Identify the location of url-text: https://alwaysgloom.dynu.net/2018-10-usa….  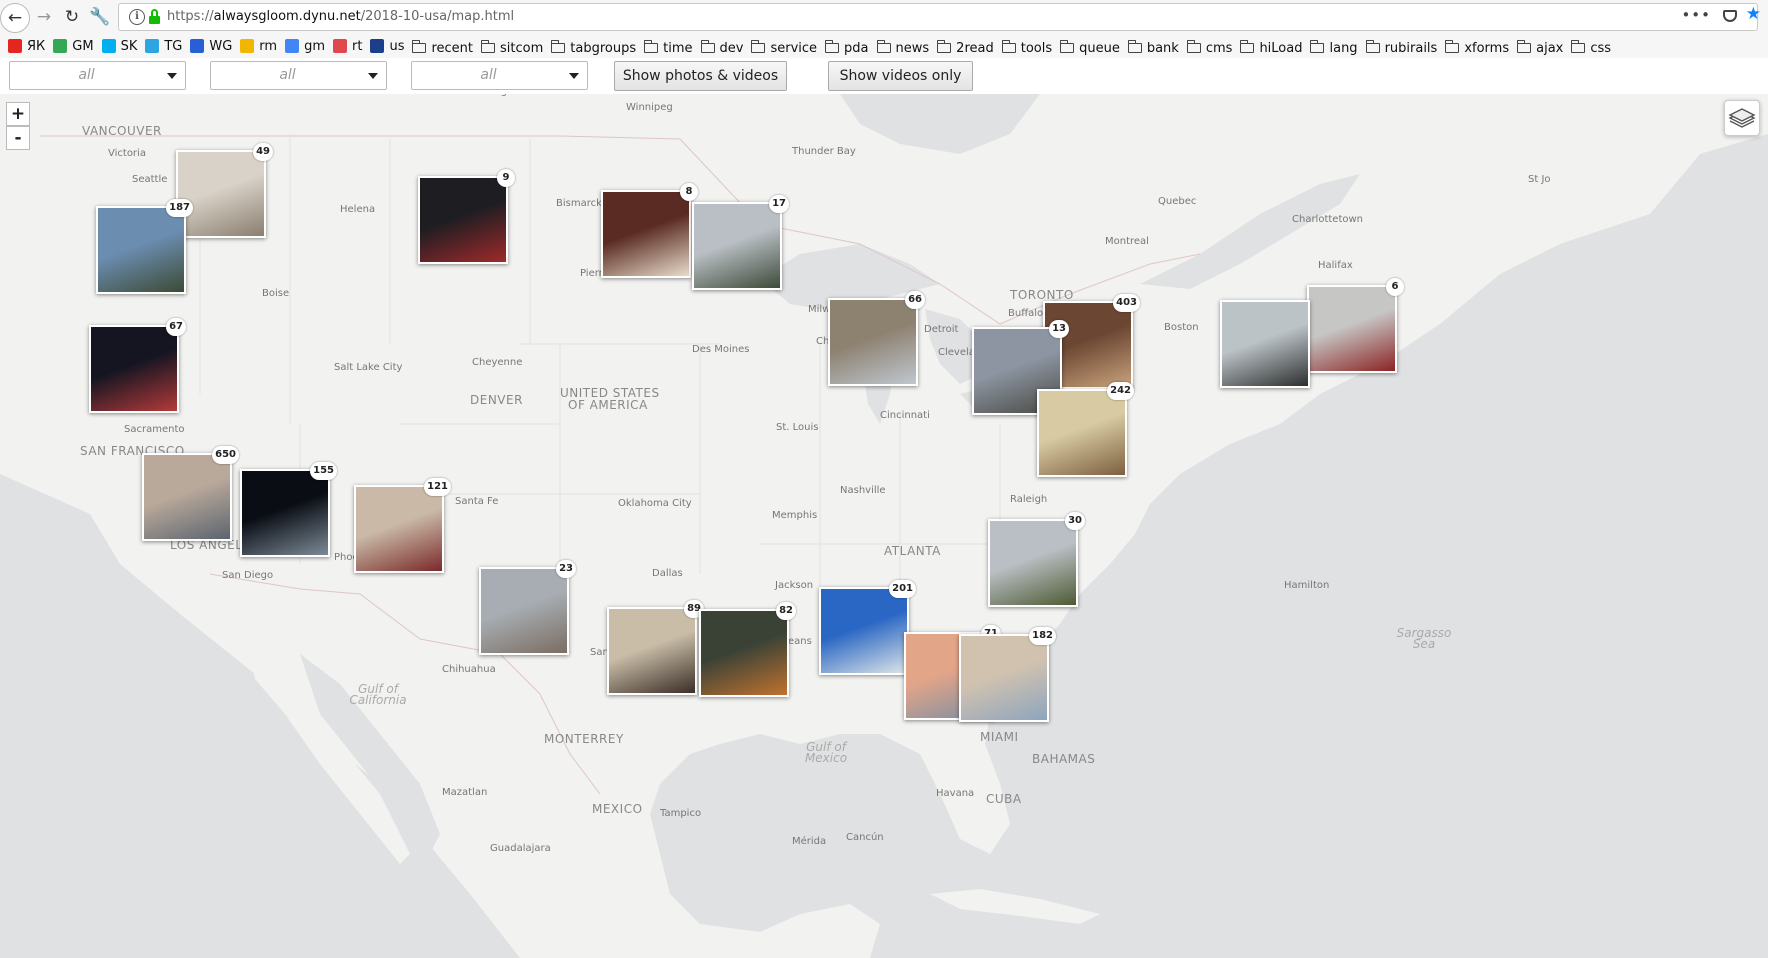
(340, 16).